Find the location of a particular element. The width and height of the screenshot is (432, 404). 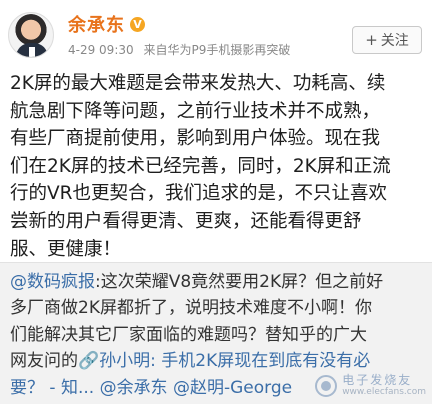

content-line: 2K屏的最大难题是会带来发热大、功耗高、续 is located at coordinates (198, 83).